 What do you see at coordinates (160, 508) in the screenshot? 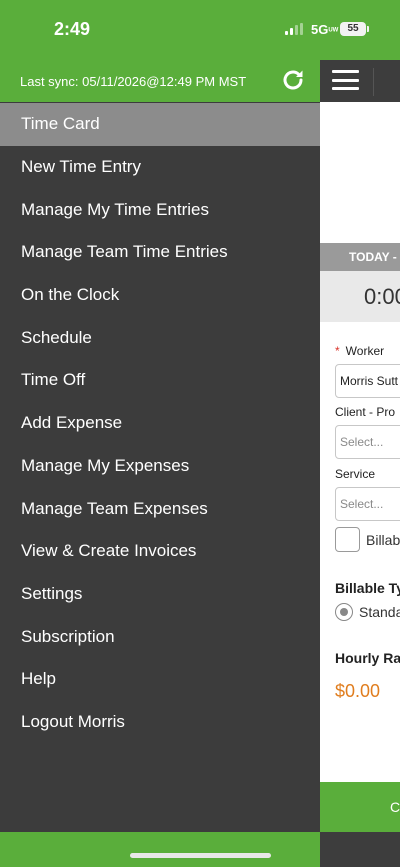
I see `menu-item-manage-team-expenses: Manage Team Expenses` at bounding box center [160, 508].